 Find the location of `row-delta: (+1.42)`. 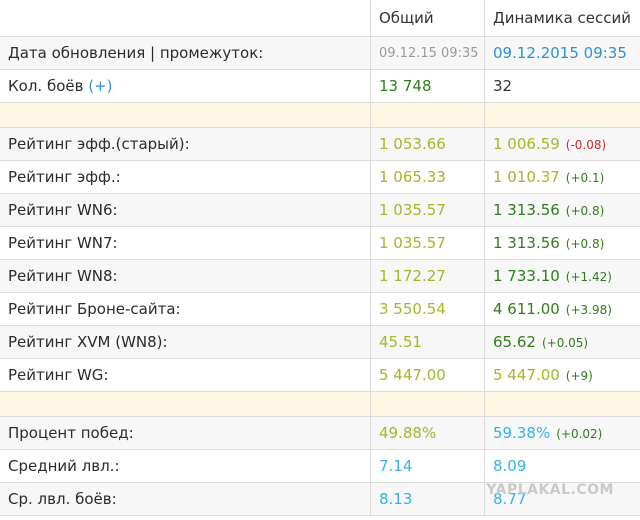

row-delta: (+1.42) is located at coordinates (588, 277).